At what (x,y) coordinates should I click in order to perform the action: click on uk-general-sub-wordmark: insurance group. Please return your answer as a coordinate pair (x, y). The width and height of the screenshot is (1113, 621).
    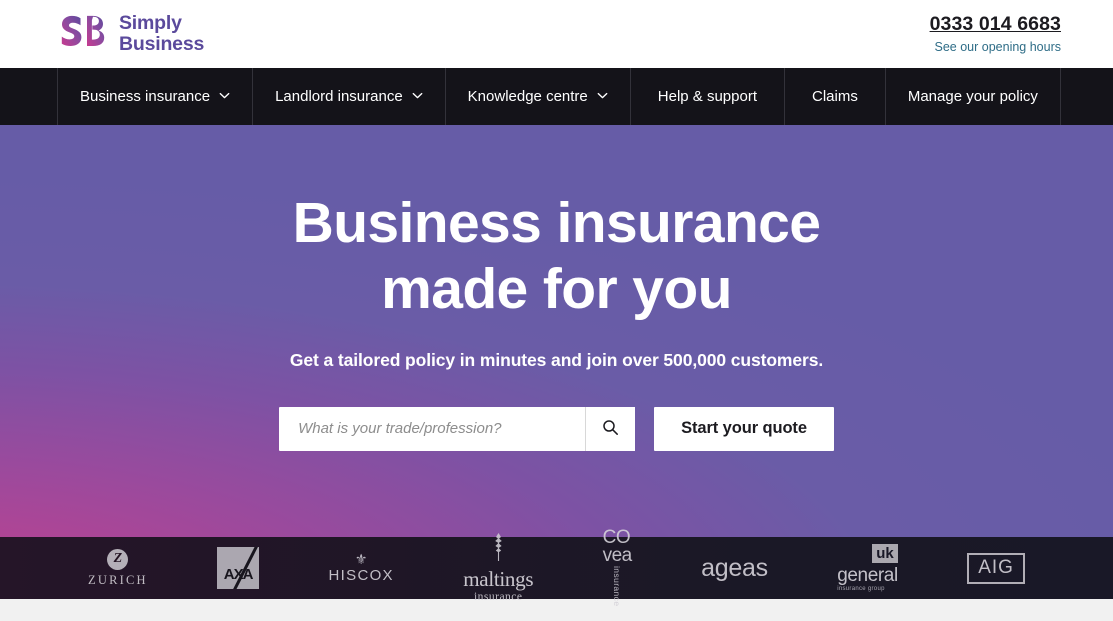
    Looking at the image, I should click on (861, 589).